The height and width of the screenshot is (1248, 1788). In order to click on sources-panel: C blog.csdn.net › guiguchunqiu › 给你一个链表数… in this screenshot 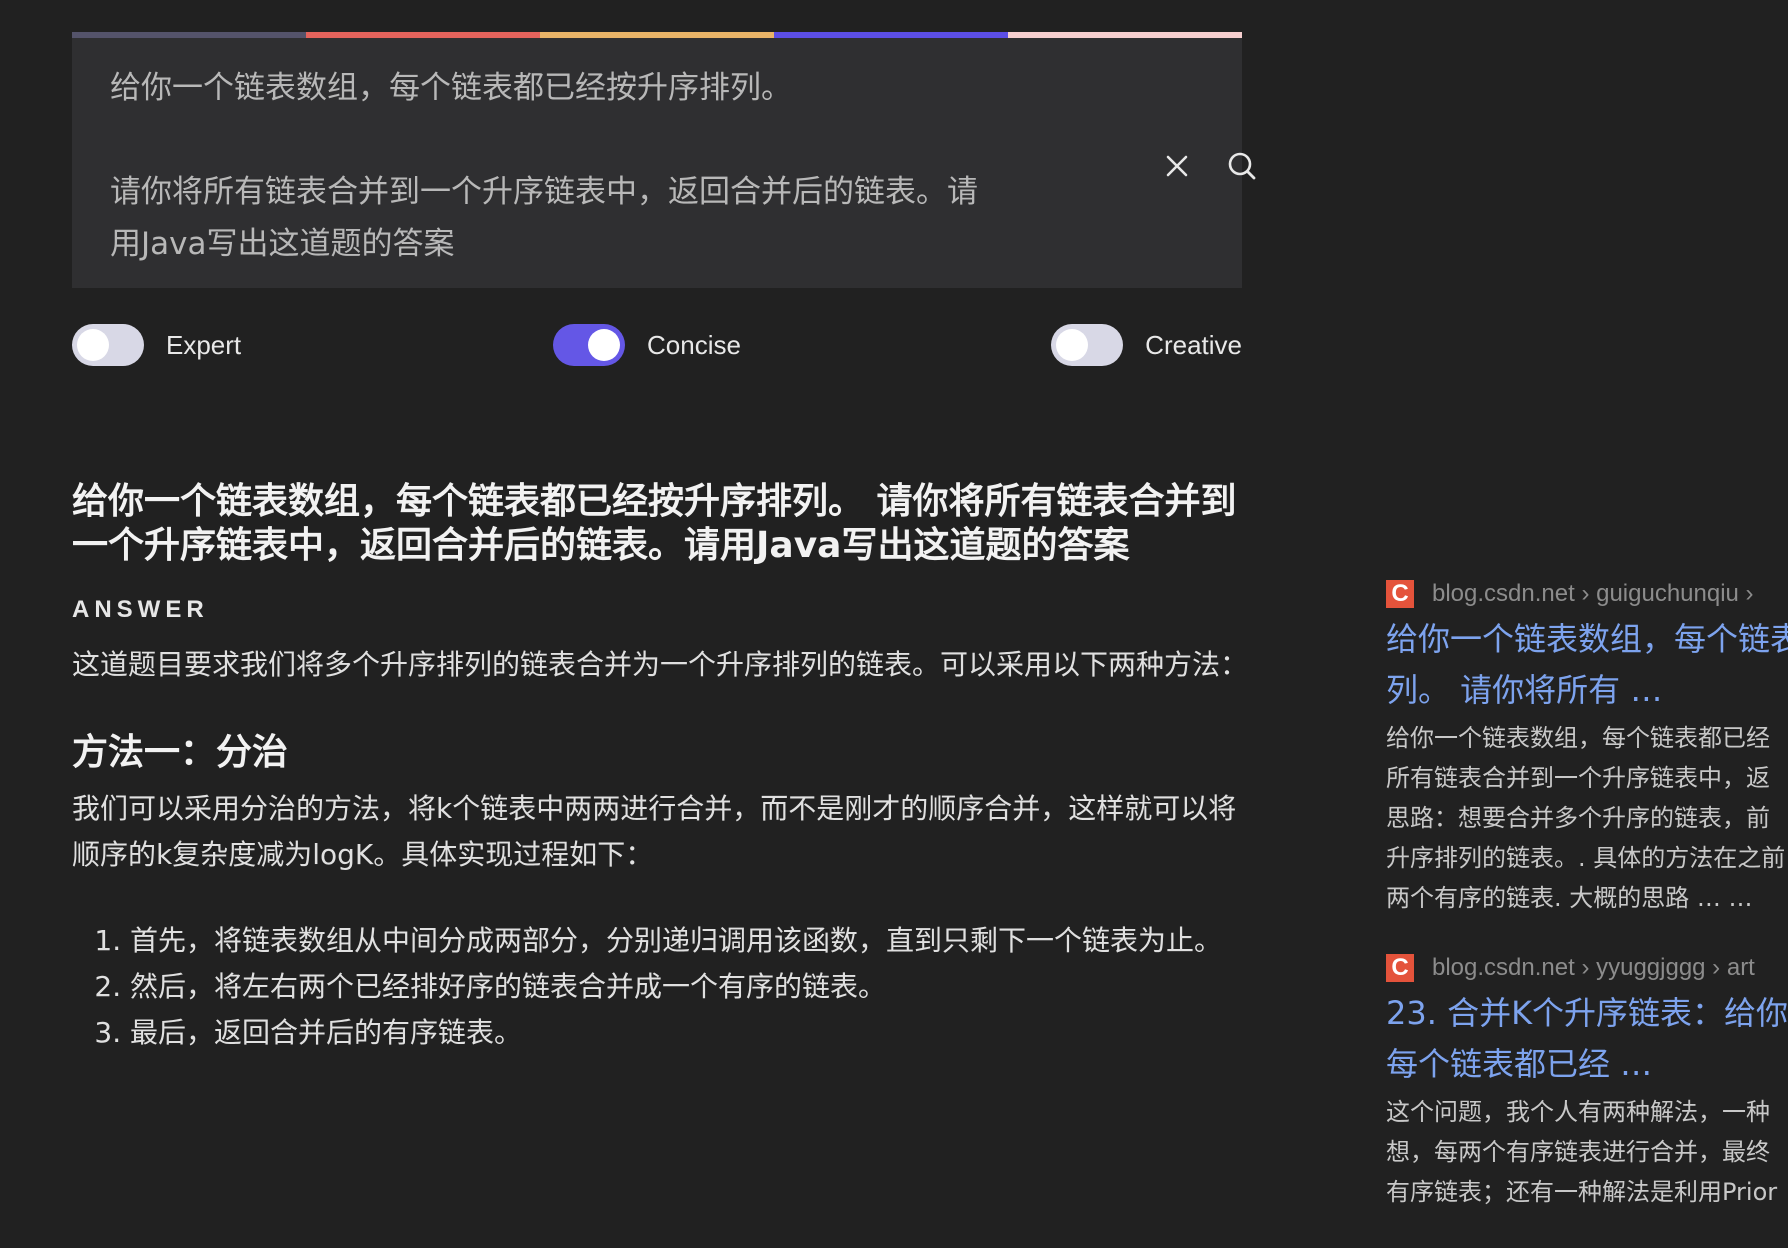, I will do `click(1587, 914)`.